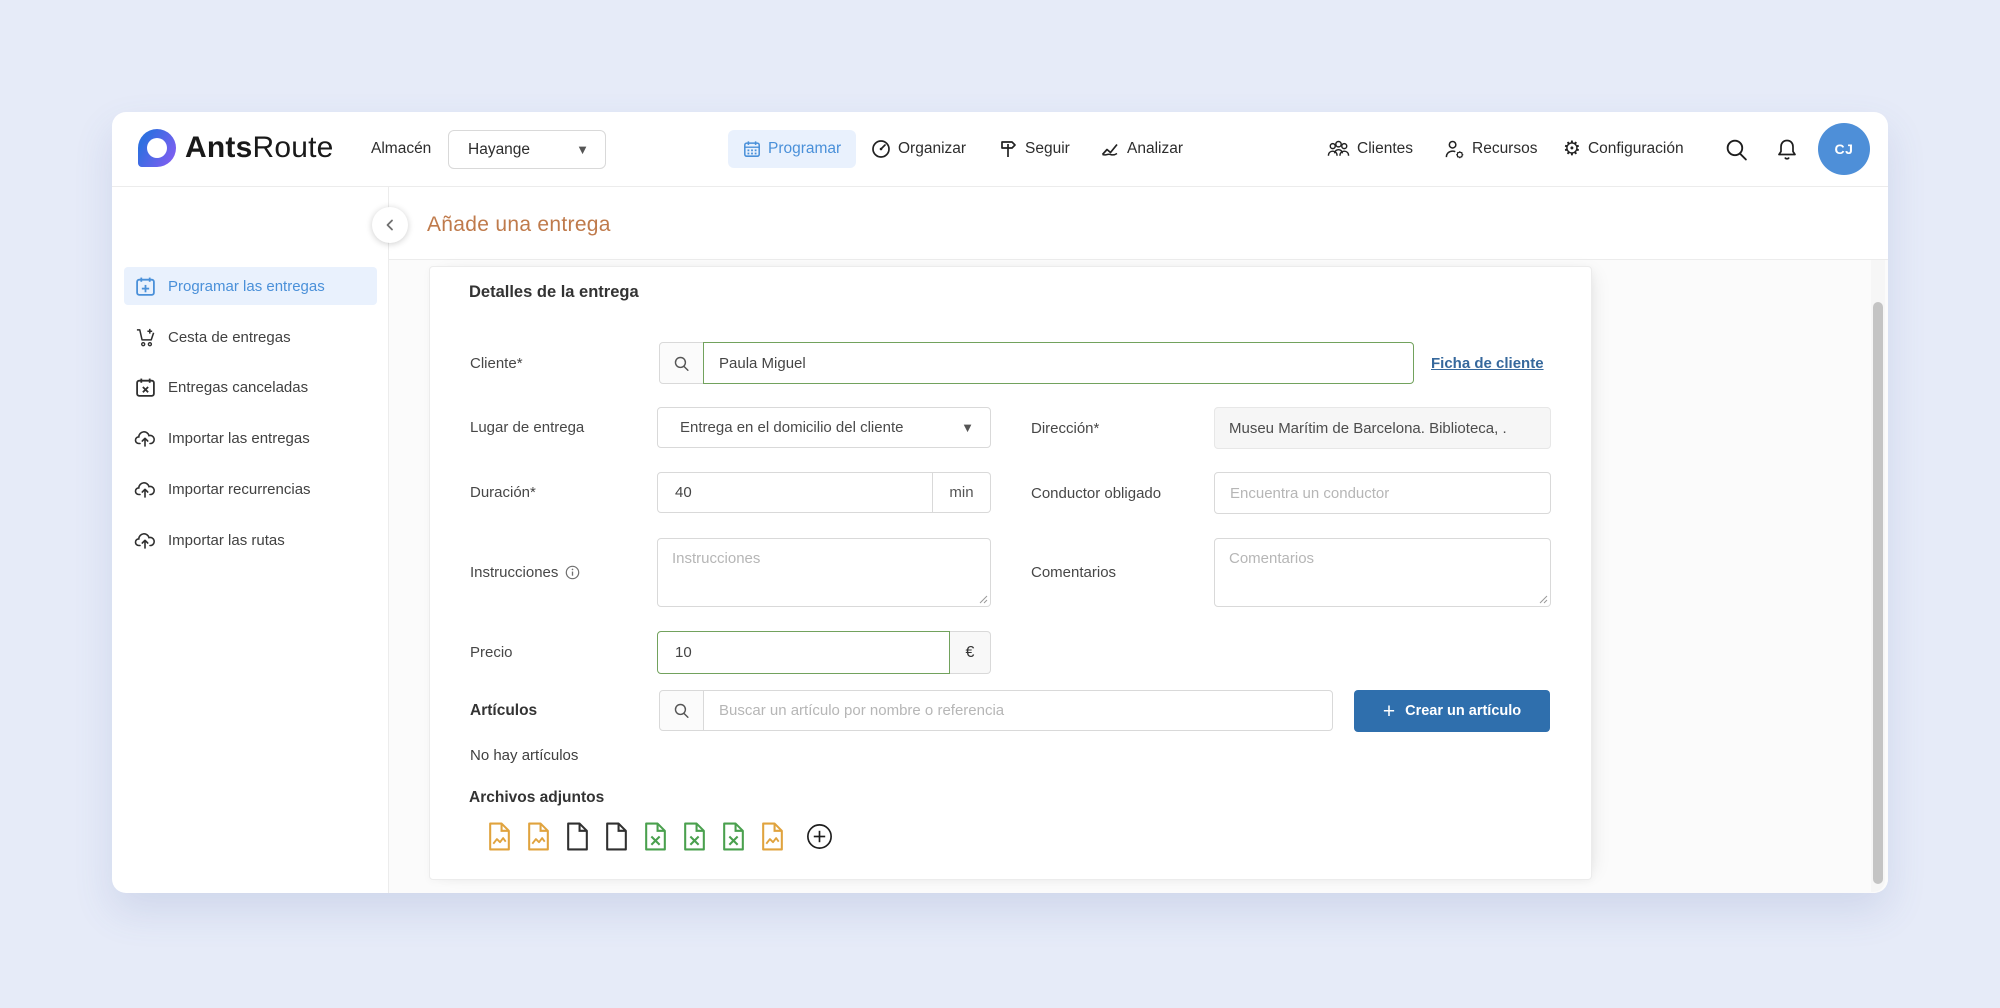  Describe the element at coordinates (795, 492) in the screenshot. I see `duracion-input` at that location.